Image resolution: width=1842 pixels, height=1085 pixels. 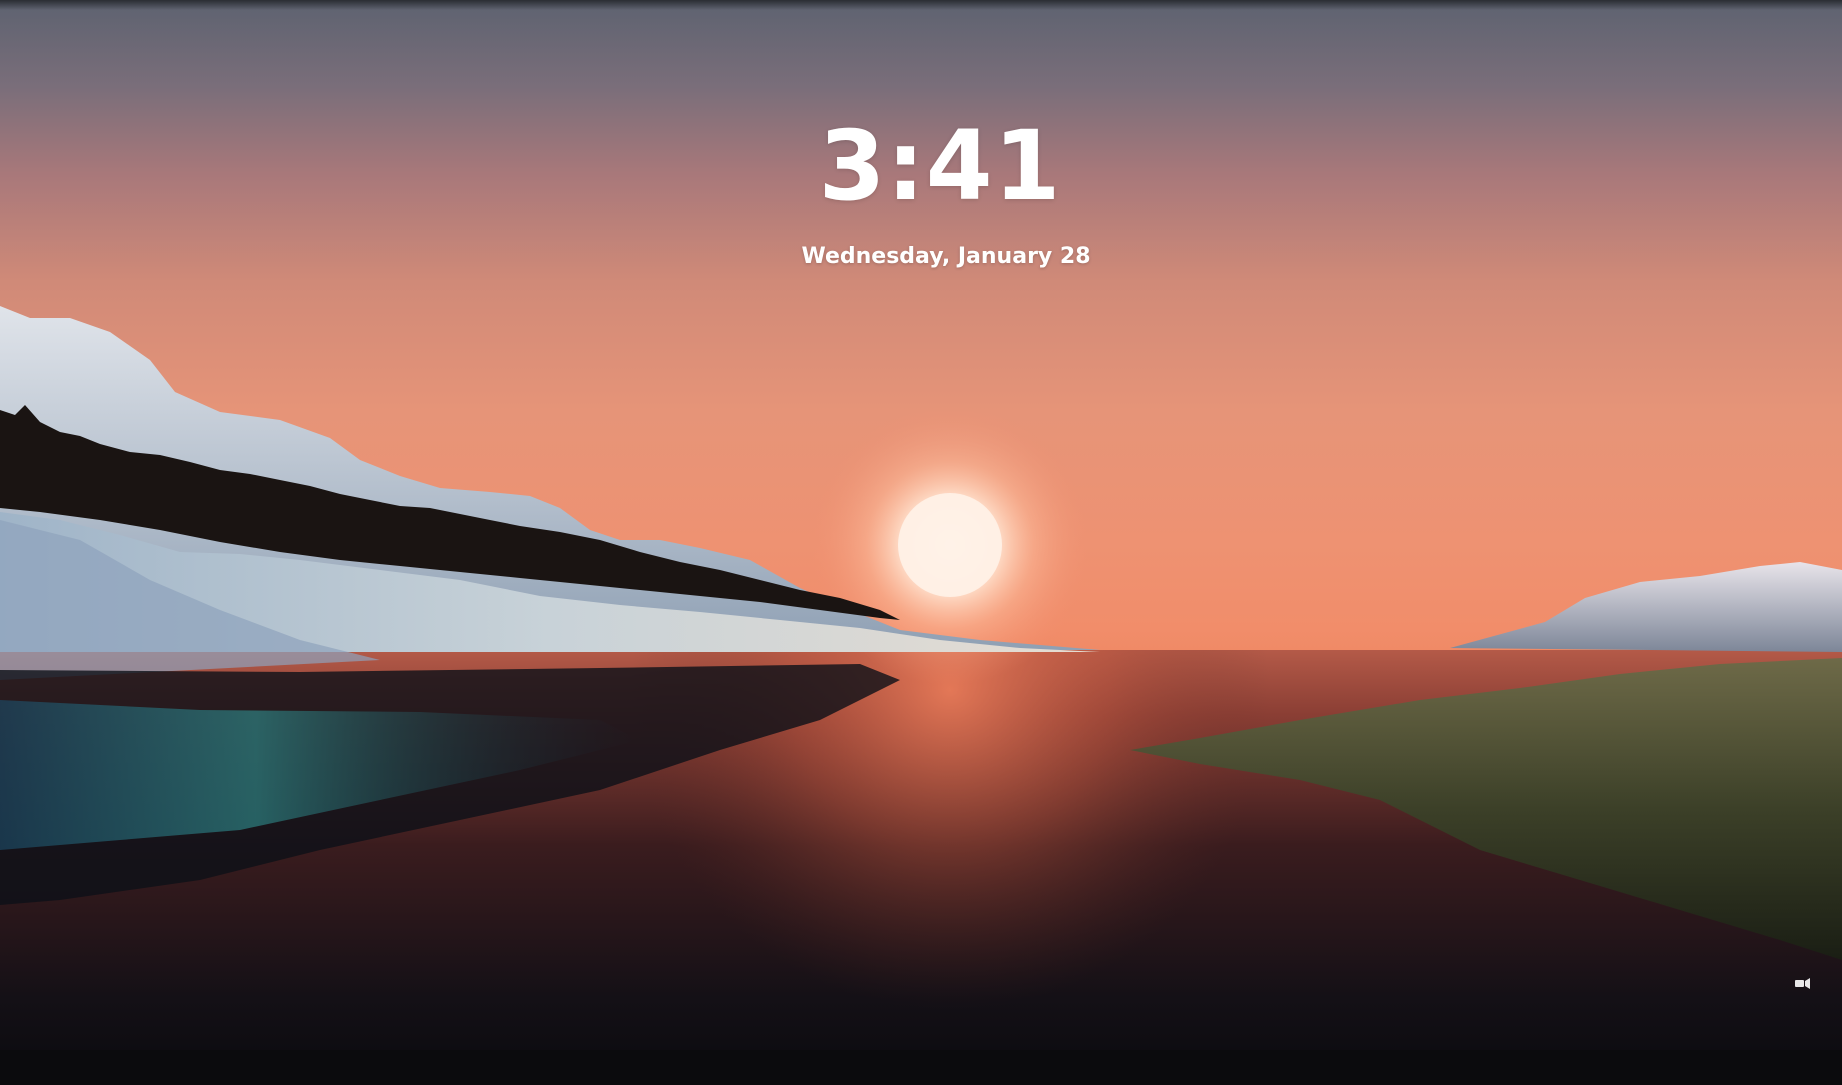 What do you see at coordinates (1803, 983) in the screenshot?
I see `network-icon` at bounding box center [1803, 983].